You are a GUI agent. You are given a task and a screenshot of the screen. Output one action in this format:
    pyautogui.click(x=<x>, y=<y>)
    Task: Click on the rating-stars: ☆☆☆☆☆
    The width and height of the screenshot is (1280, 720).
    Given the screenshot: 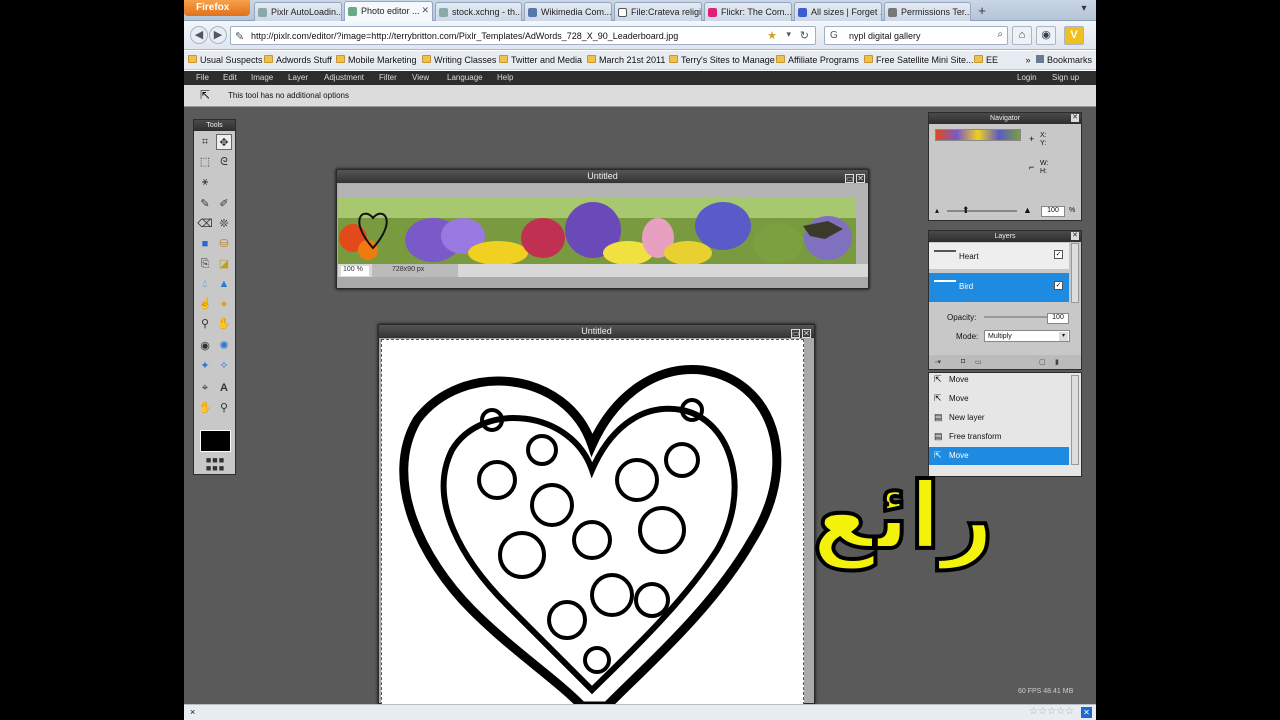 What is the action you would take?
    pyautogui.click(x=1051, y=711)
    